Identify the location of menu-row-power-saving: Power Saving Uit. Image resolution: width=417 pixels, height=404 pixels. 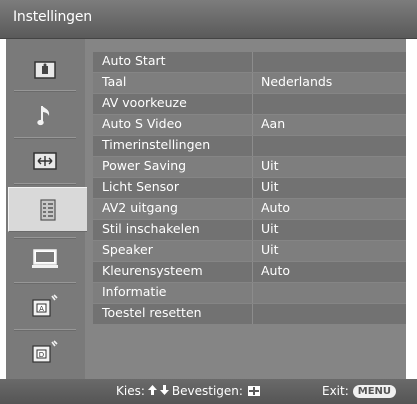
(249, 167).